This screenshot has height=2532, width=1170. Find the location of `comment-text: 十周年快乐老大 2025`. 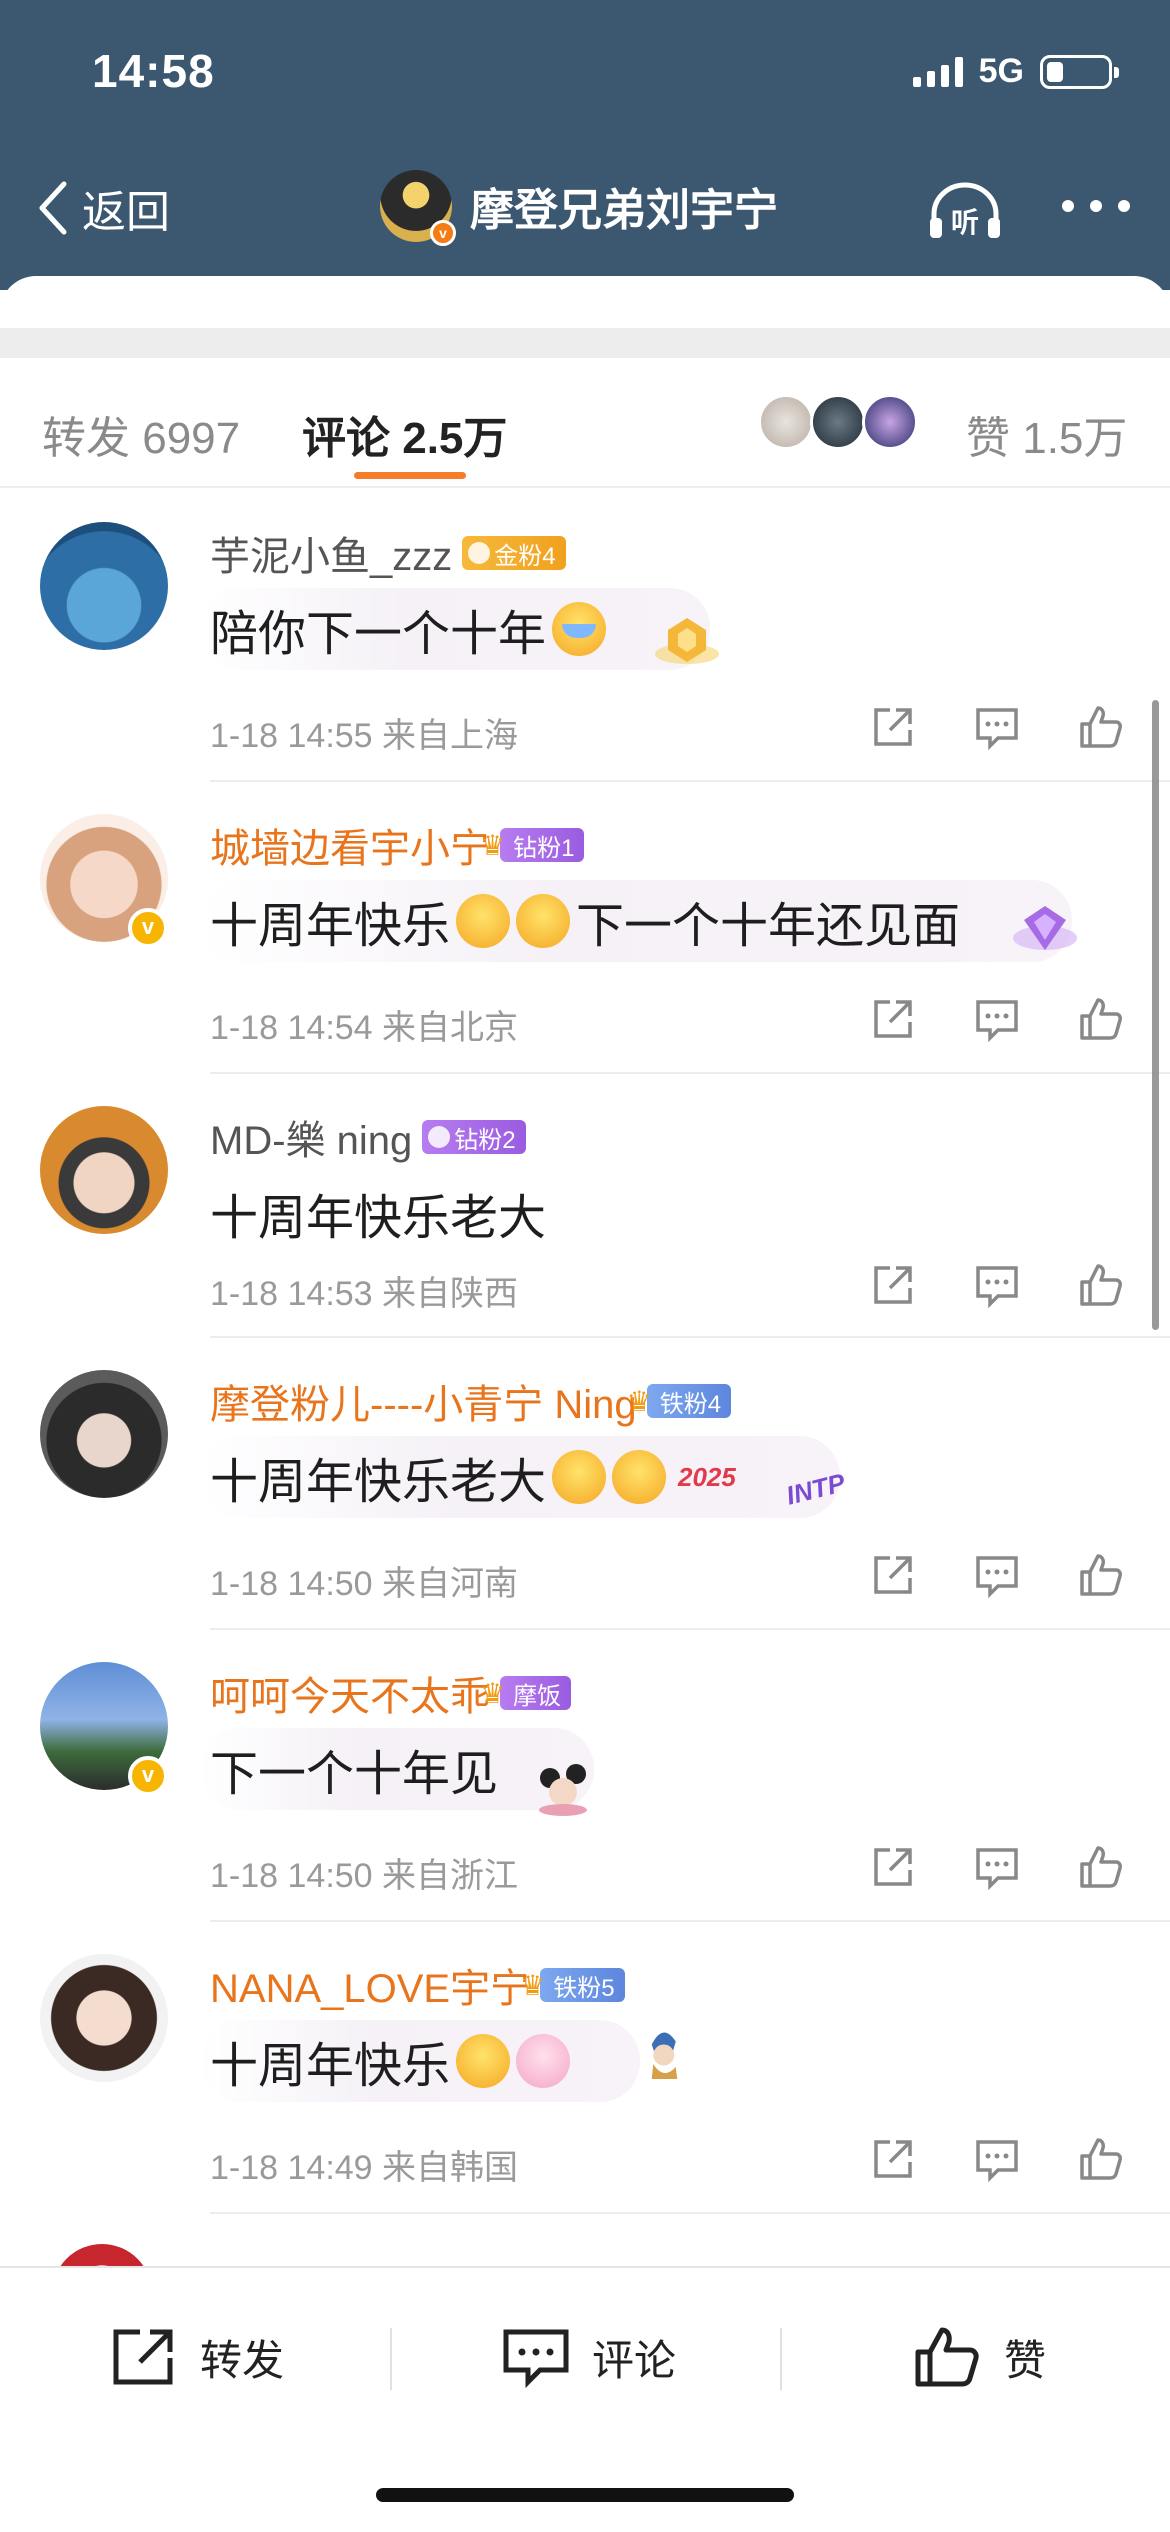

comment-text: 十周年快乐老大 2025 is located at coordinates (476, 1477).